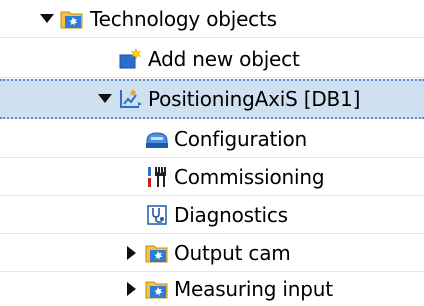 The height and width of the screenshot is (306, 424). Describe the element at coordinates (130, 58) in the screenshot. I see `add-new-object-icon` at that location.